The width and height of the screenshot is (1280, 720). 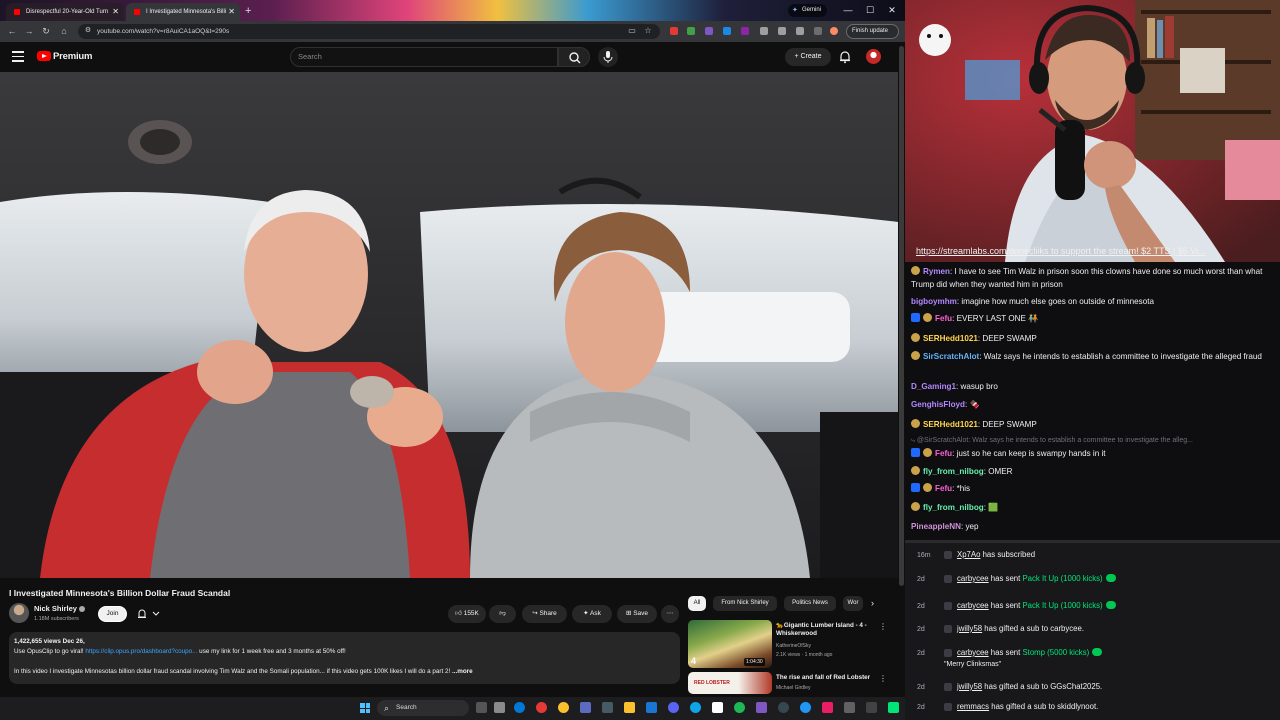 What do you see at coordinates (424, 57) in the screenshot?
I see `search-input` at bounding box center [424, 57].